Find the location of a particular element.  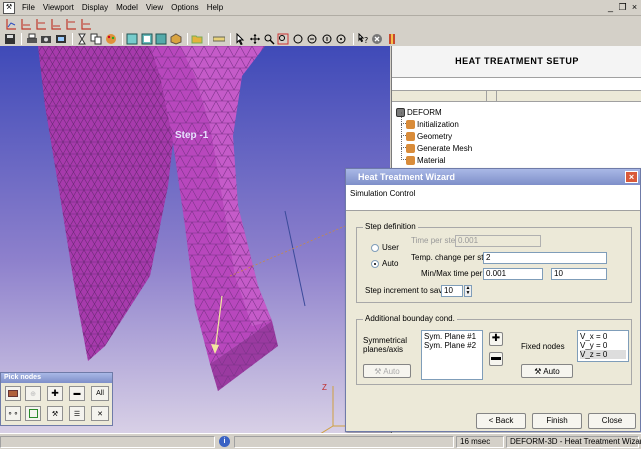

bookmark-icon is located at coordinates (391, 39).